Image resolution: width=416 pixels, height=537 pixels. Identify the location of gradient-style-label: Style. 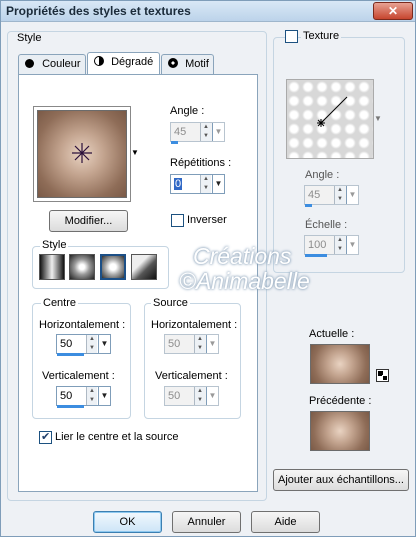
(54, 245).